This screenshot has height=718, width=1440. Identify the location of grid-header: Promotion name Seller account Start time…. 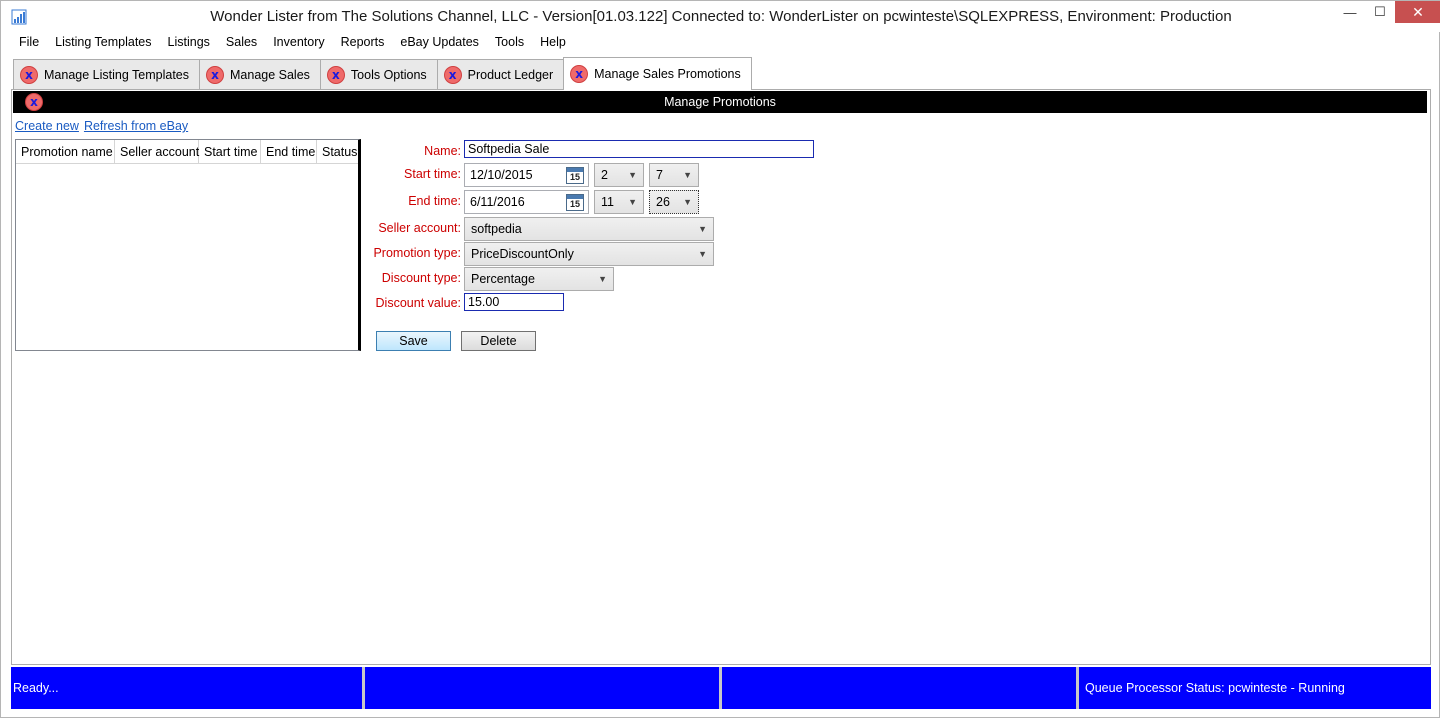
(187, 152).